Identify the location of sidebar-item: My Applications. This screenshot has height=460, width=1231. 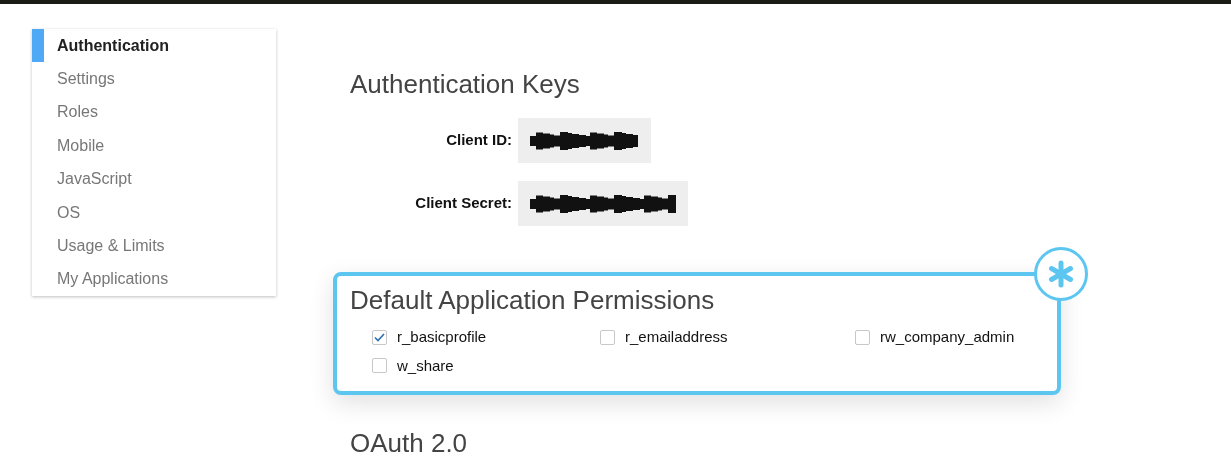
(154, 279).